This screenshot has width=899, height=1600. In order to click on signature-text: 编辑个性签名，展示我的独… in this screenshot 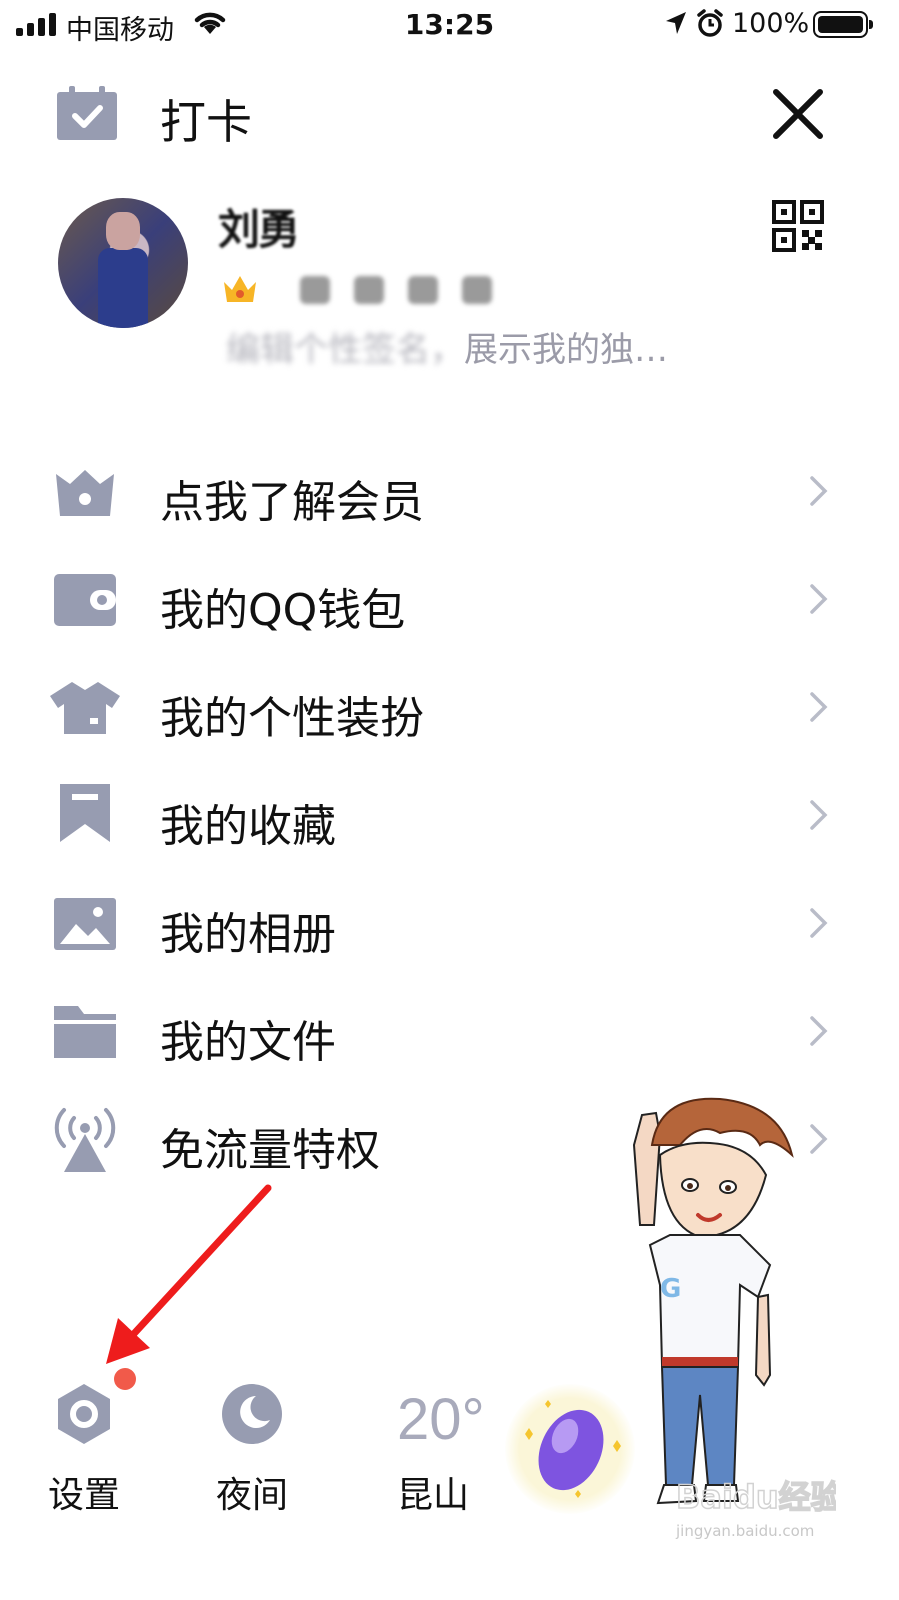, I will do `click(447, 346)`.